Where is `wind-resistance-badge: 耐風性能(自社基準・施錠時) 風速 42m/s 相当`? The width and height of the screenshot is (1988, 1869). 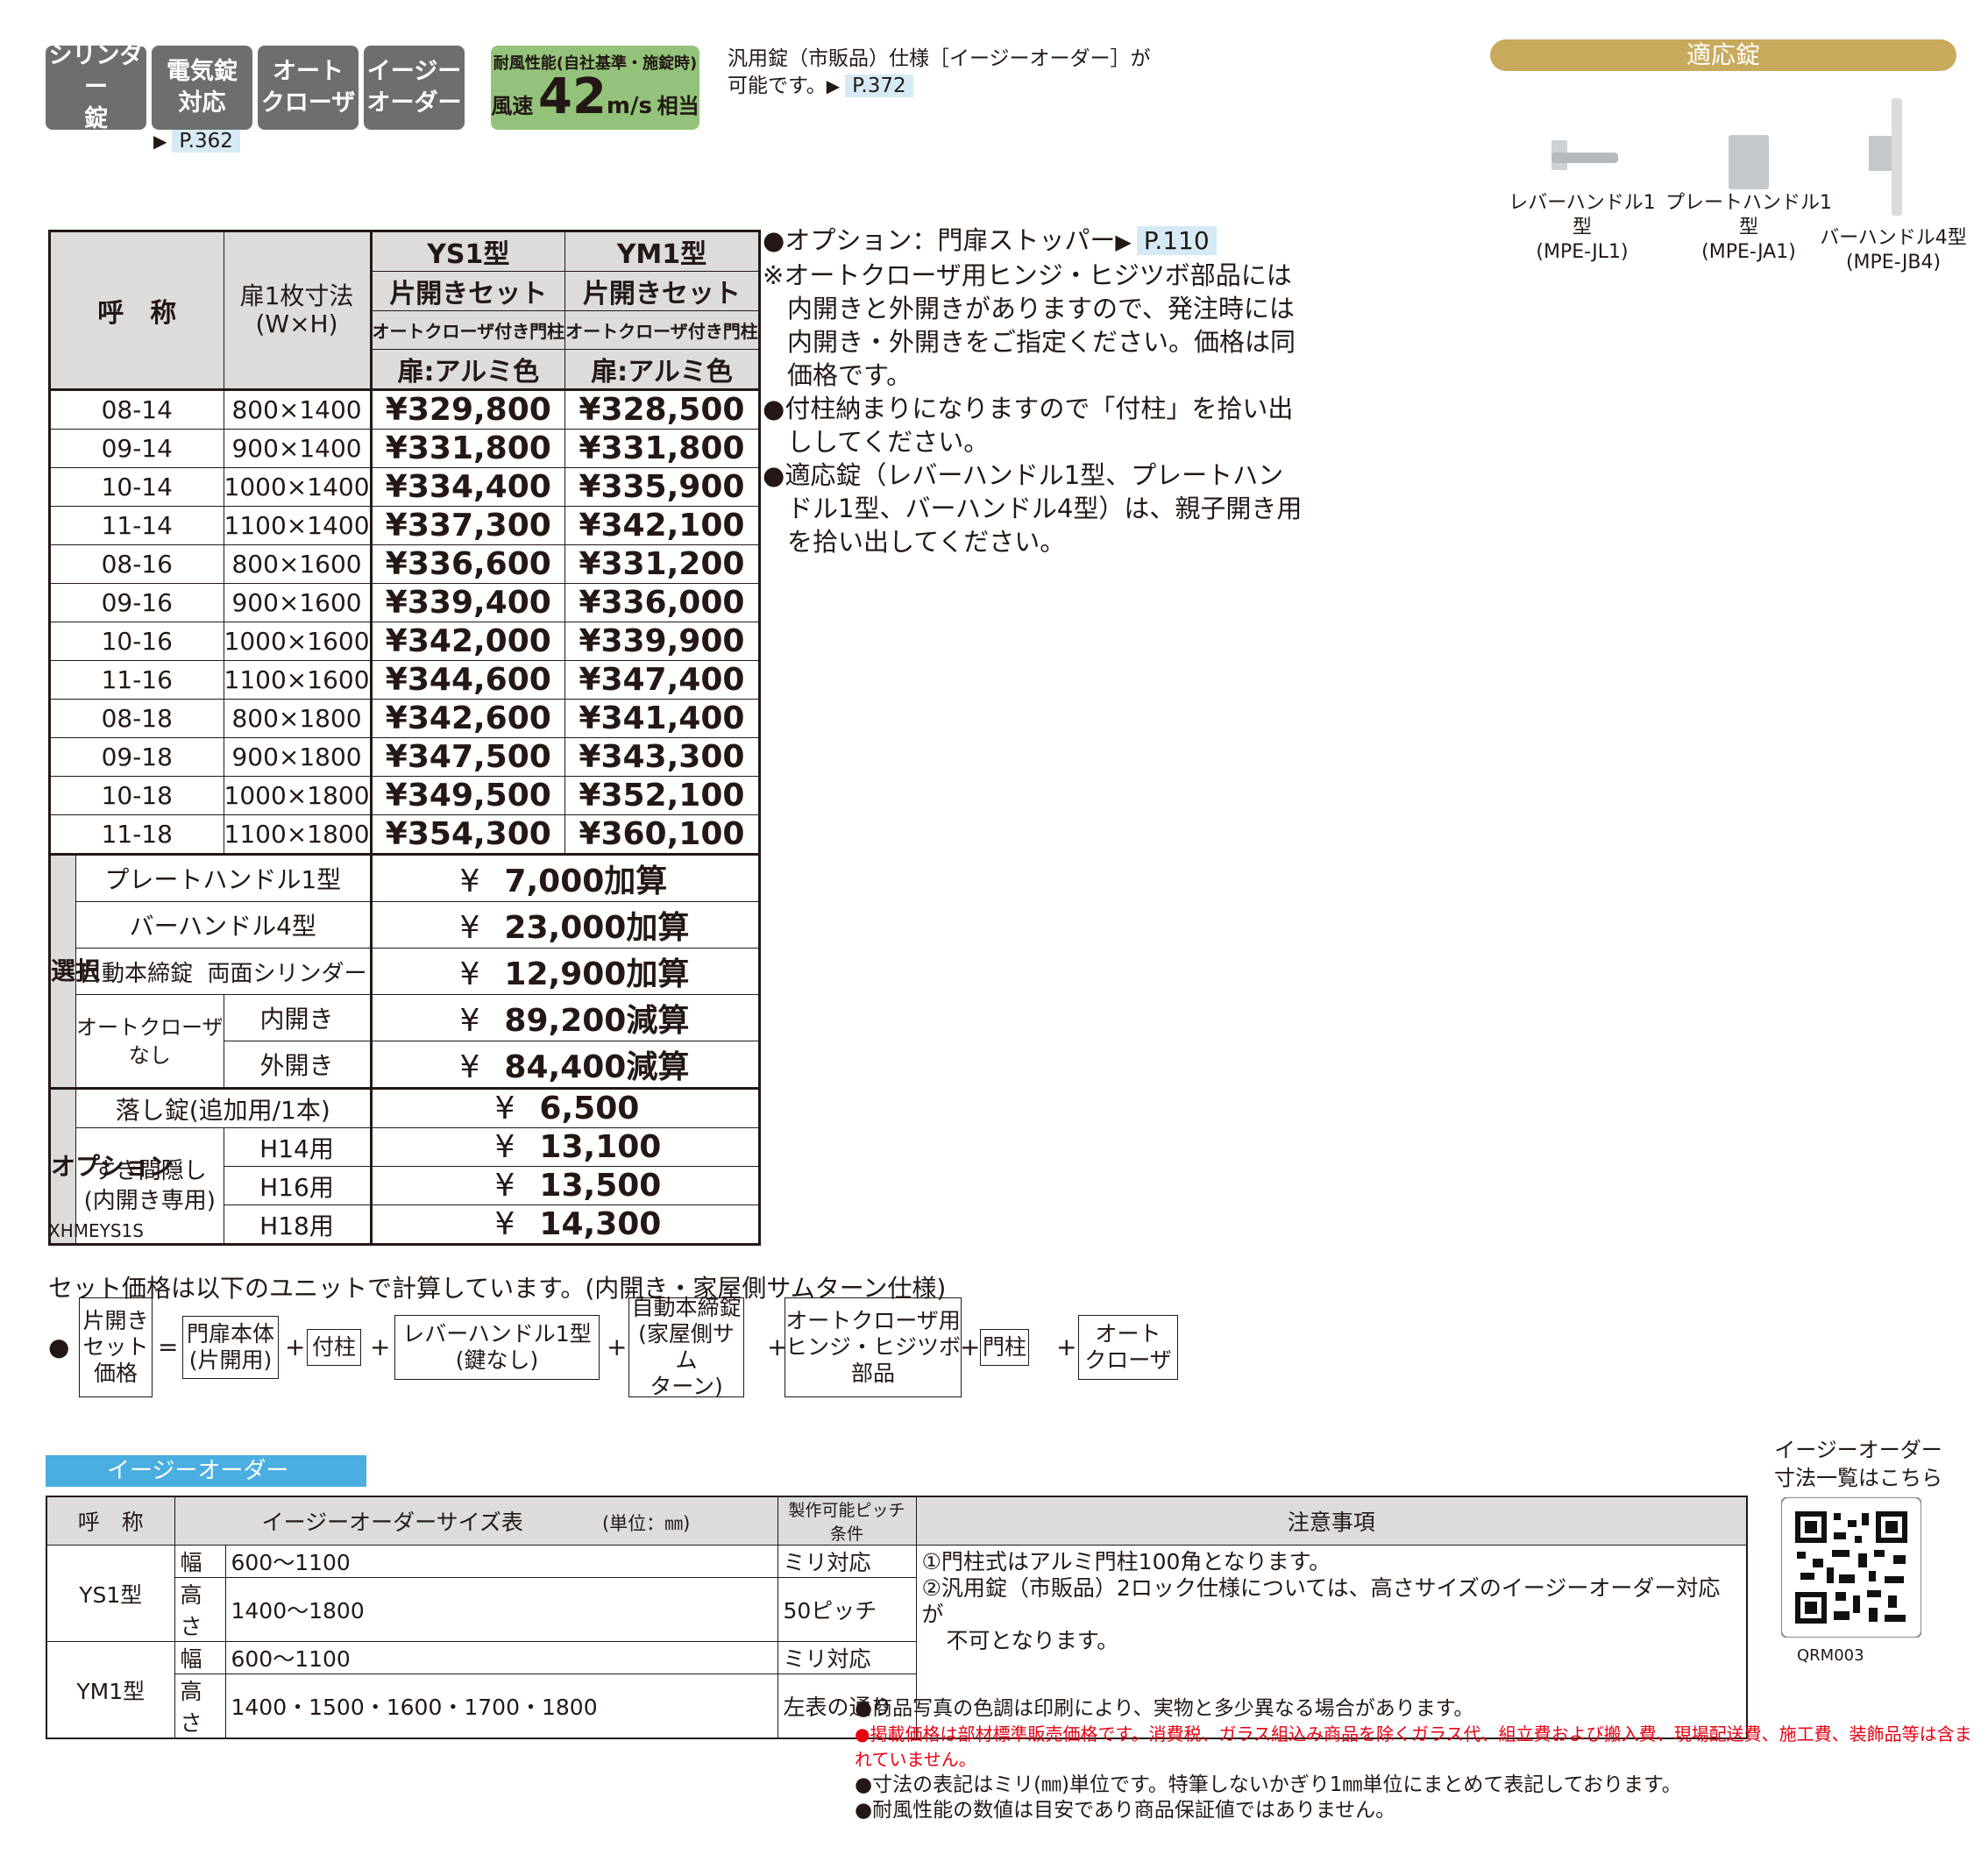
wind-resistance-badge: 耐風性能(自社基準・施錠時) 風速 42m/s 相当 is located at coordinates (595, 88).